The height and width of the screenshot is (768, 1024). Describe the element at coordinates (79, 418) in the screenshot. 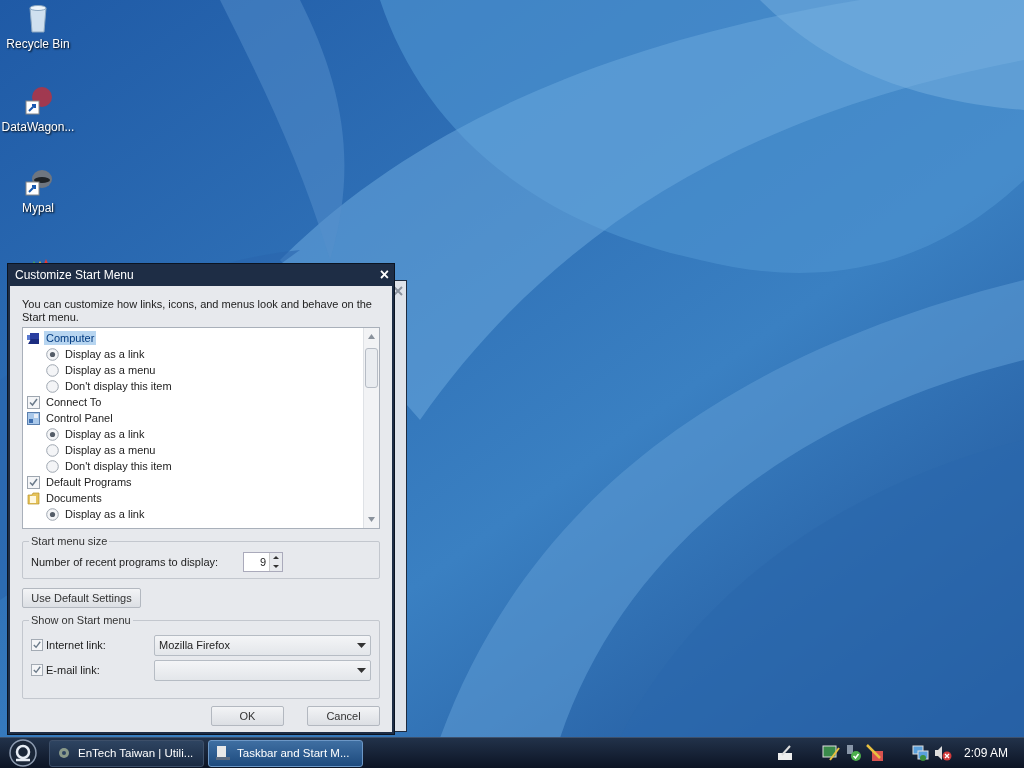

I see `list-item-label: Control Panel` at that location.